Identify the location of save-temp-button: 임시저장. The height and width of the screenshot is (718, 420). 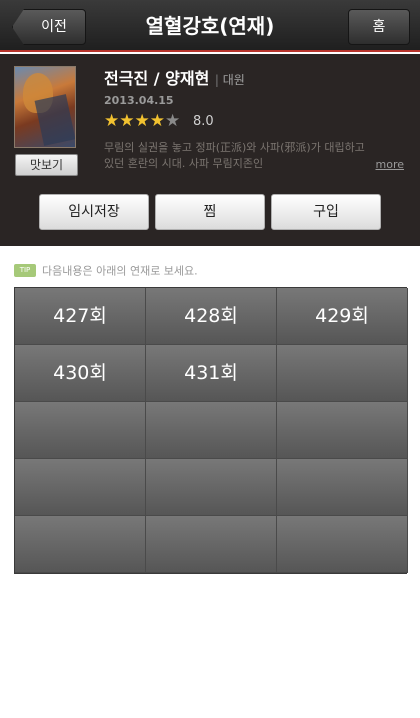
(94, 212).